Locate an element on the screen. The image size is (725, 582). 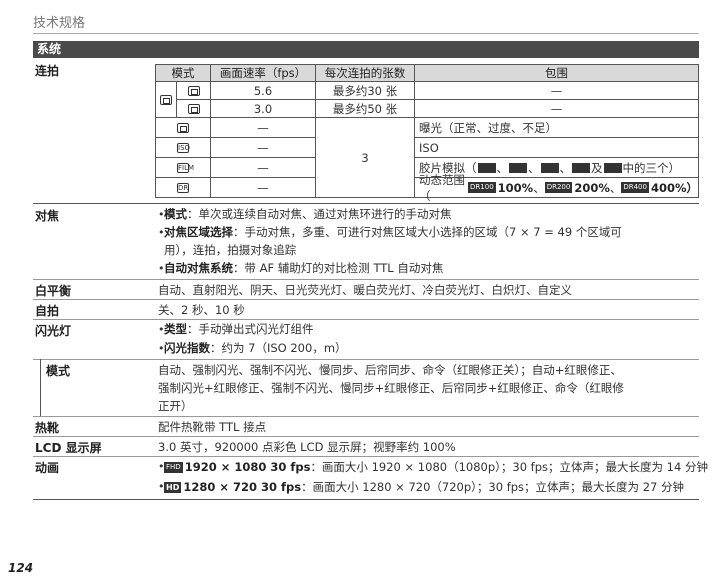
af-system: 自动对焦系统：带 AF 辅助灯的对比检测 TTL 自动对焦 is located at coordinates (303, 268).